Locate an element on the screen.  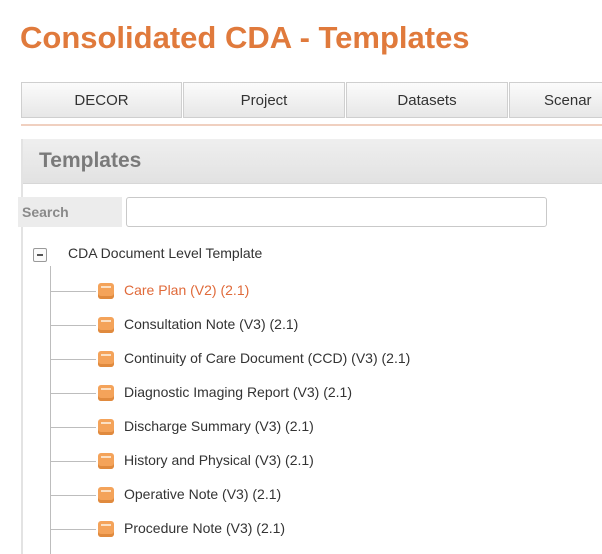
tree-item-history-and-physical: History and Physical (V3) (2.1) is located at coordinates (310, 461).